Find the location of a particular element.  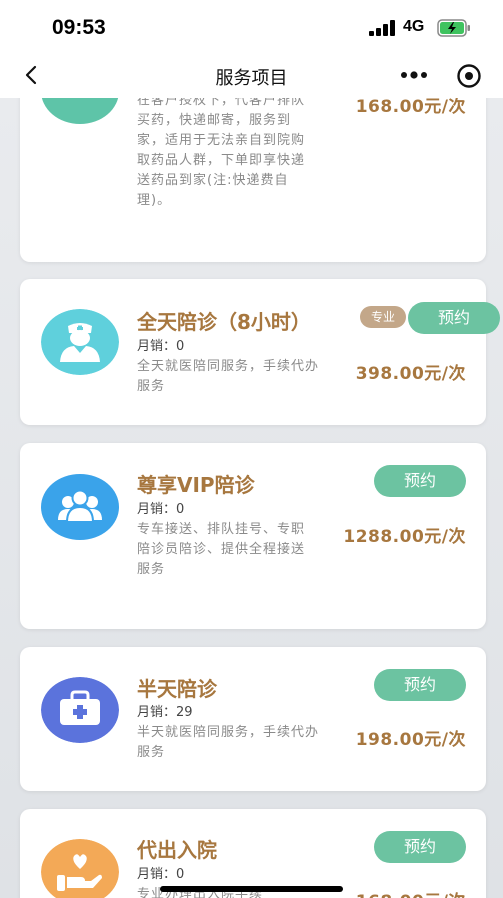

service-description: 半天就医陪同服务，手续代办服务 is located at coordinates (228, 742).